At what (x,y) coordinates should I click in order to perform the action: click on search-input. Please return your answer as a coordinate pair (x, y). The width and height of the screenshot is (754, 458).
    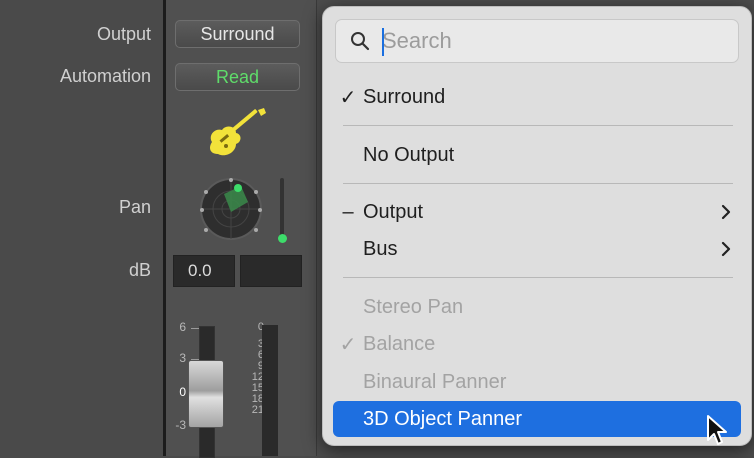
    Looking at the image, I should click on (552, 41).